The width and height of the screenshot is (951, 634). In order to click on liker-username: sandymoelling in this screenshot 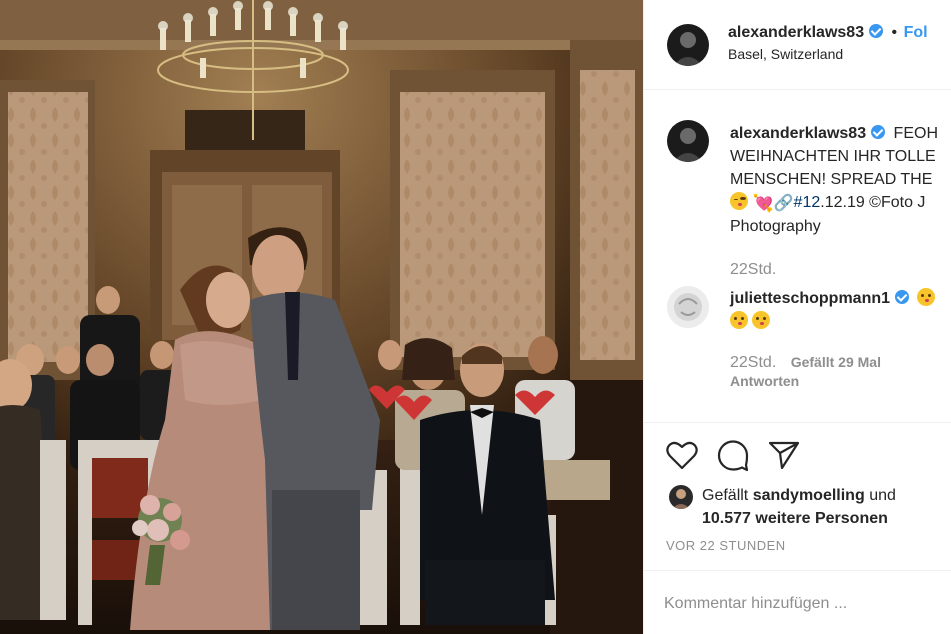, I will do `click(809, 495)`.